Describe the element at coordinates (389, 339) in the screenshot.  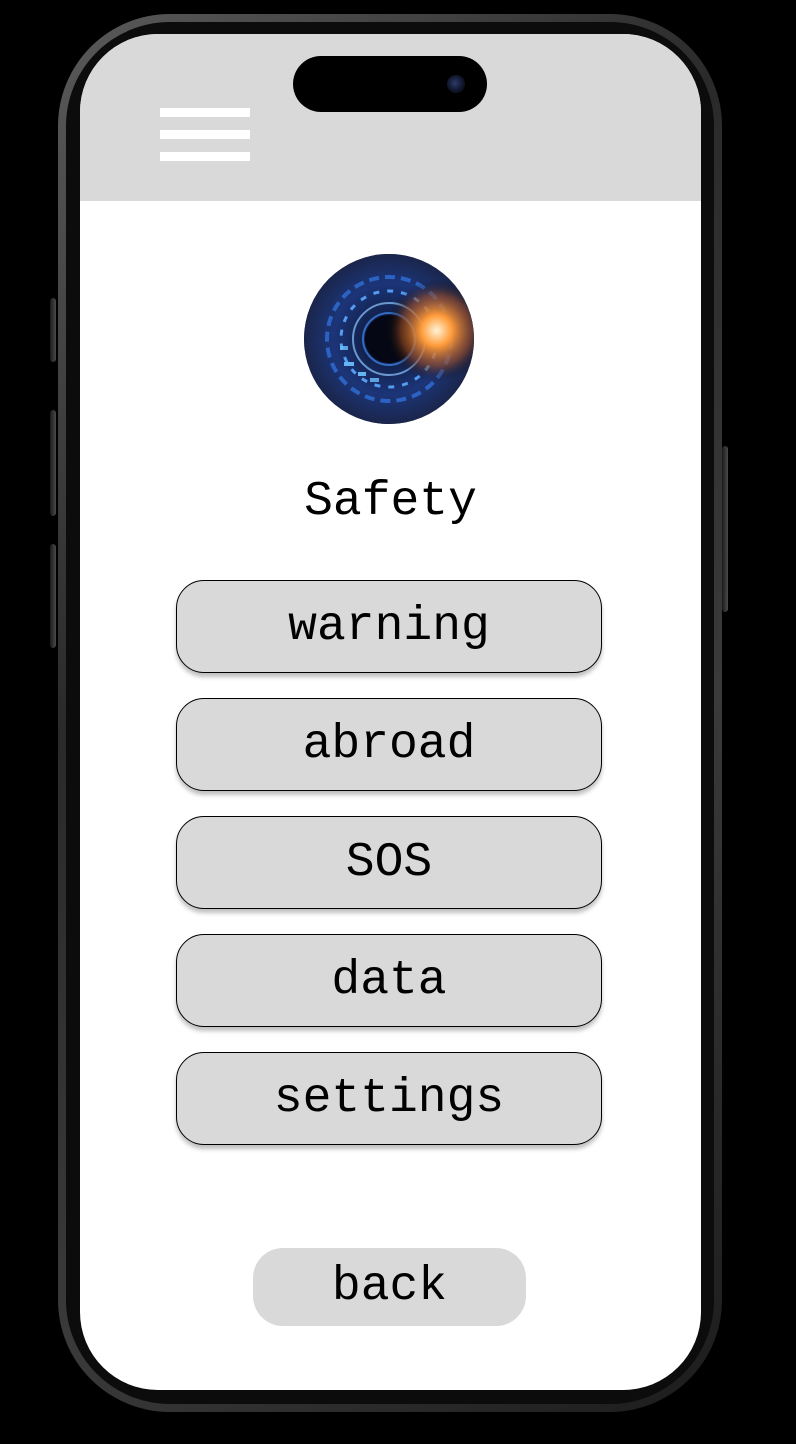
I see `cyber-eye-image` at that location.